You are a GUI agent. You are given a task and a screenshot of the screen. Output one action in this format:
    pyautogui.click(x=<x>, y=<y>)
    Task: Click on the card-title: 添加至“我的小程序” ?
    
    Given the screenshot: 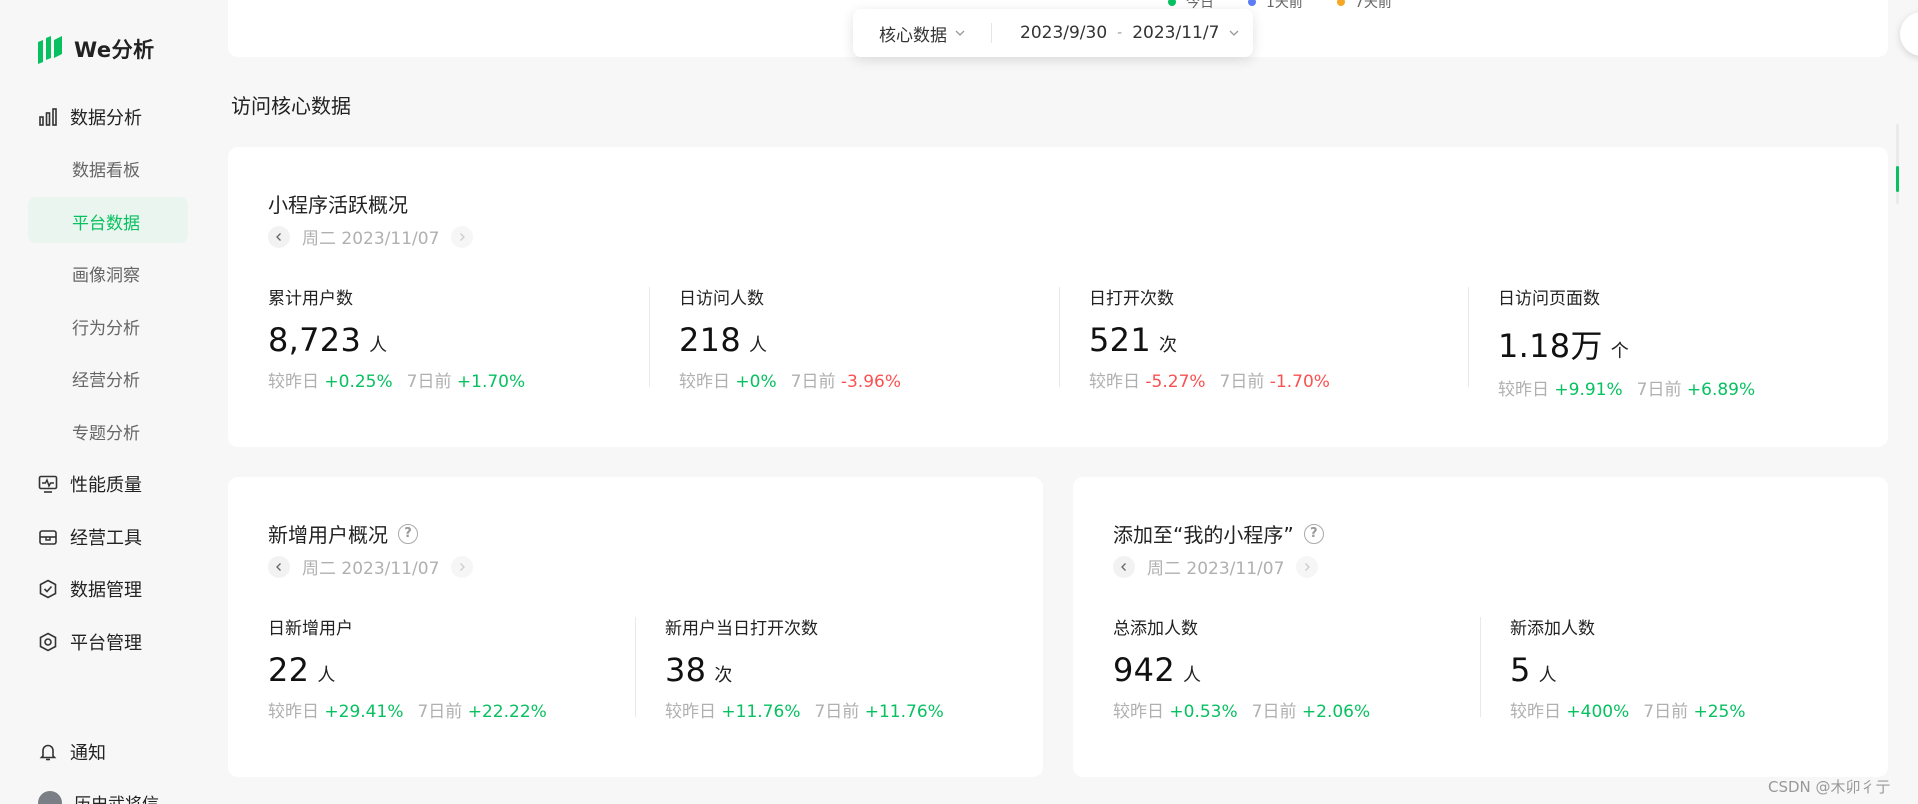 What is the action you would take?
    pyautogui.click(x=1218, y=533)
    